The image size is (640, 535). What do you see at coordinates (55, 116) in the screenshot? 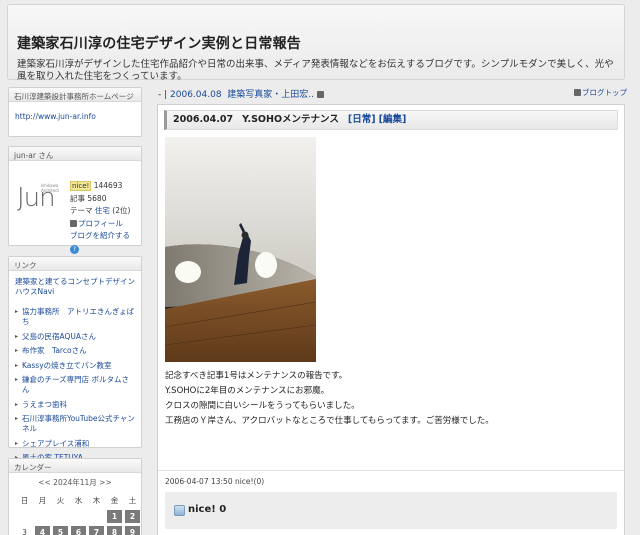
I see `homepage-link: http://www.jun-ar.info` at bounding box center [55, 116].